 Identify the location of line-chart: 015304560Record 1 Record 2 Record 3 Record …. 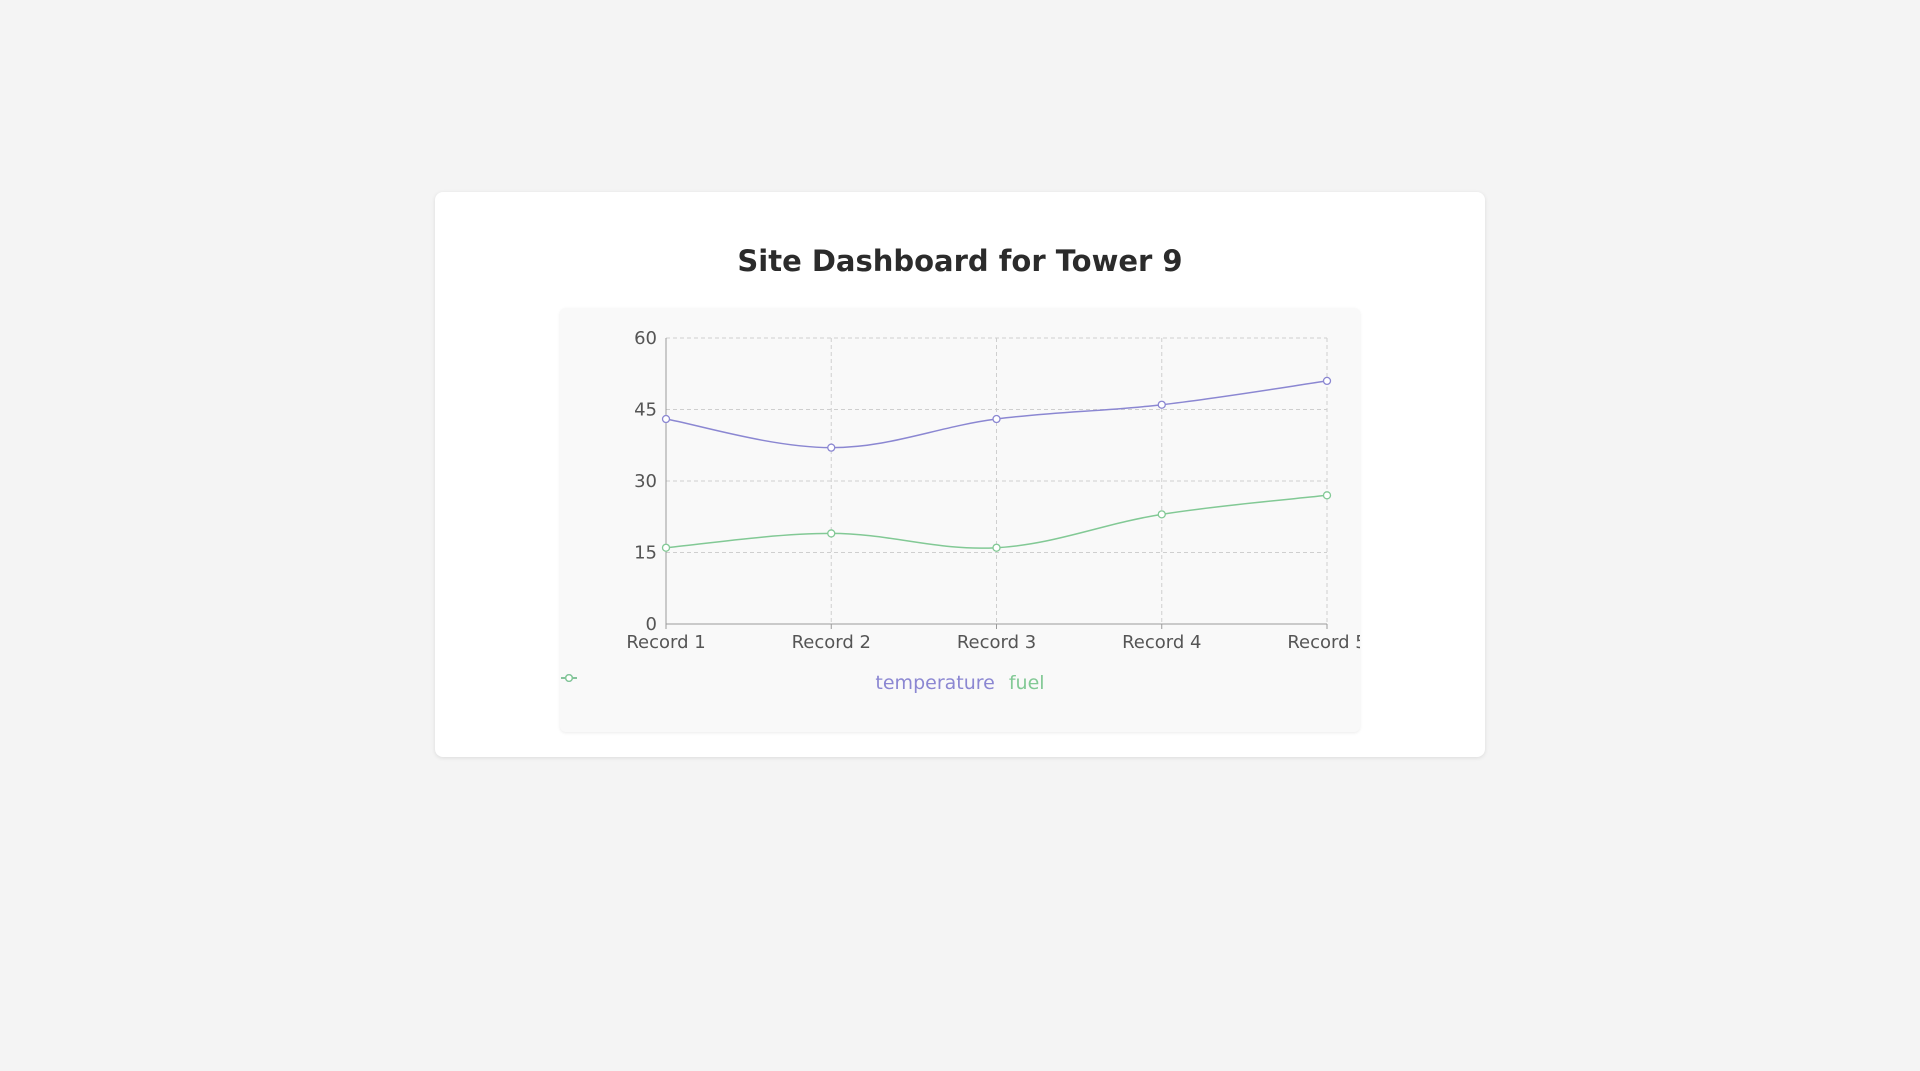
(993, 490).